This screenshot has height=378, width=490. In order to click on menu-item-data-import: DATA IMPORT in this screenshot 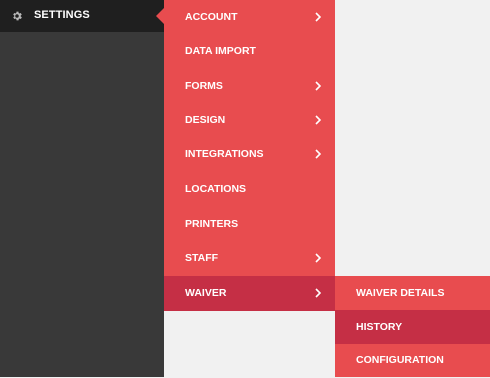, I will do `click(249, 51)`.